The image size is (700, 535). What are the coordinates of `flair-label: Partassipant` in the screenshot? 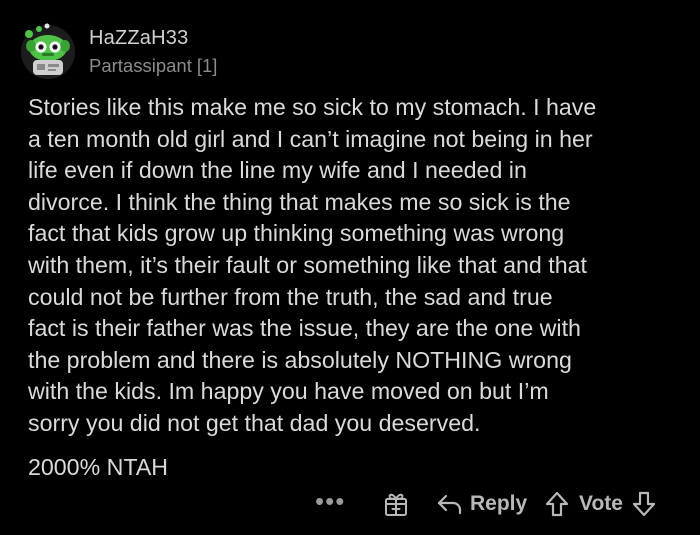 It's located at (140, 65).